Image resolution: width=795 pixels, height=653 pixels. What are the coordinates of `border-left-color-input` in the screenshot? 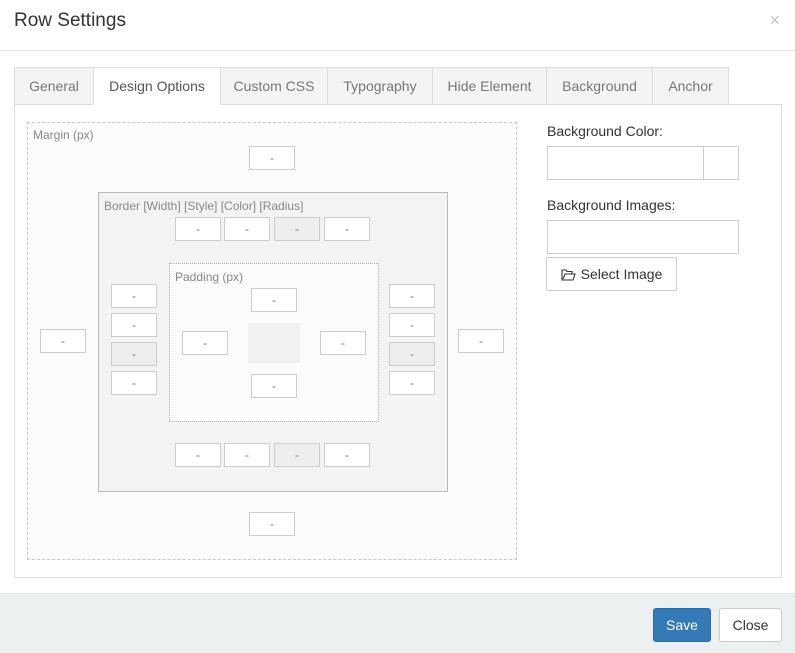 It's located at (134, 354).